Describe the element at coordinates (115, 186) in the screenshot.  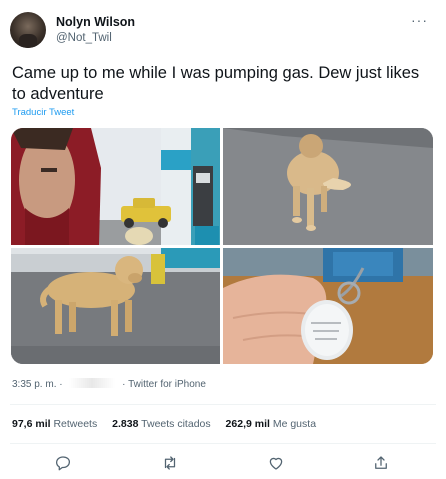
I see `photo-selfie-gas-station` at that location.